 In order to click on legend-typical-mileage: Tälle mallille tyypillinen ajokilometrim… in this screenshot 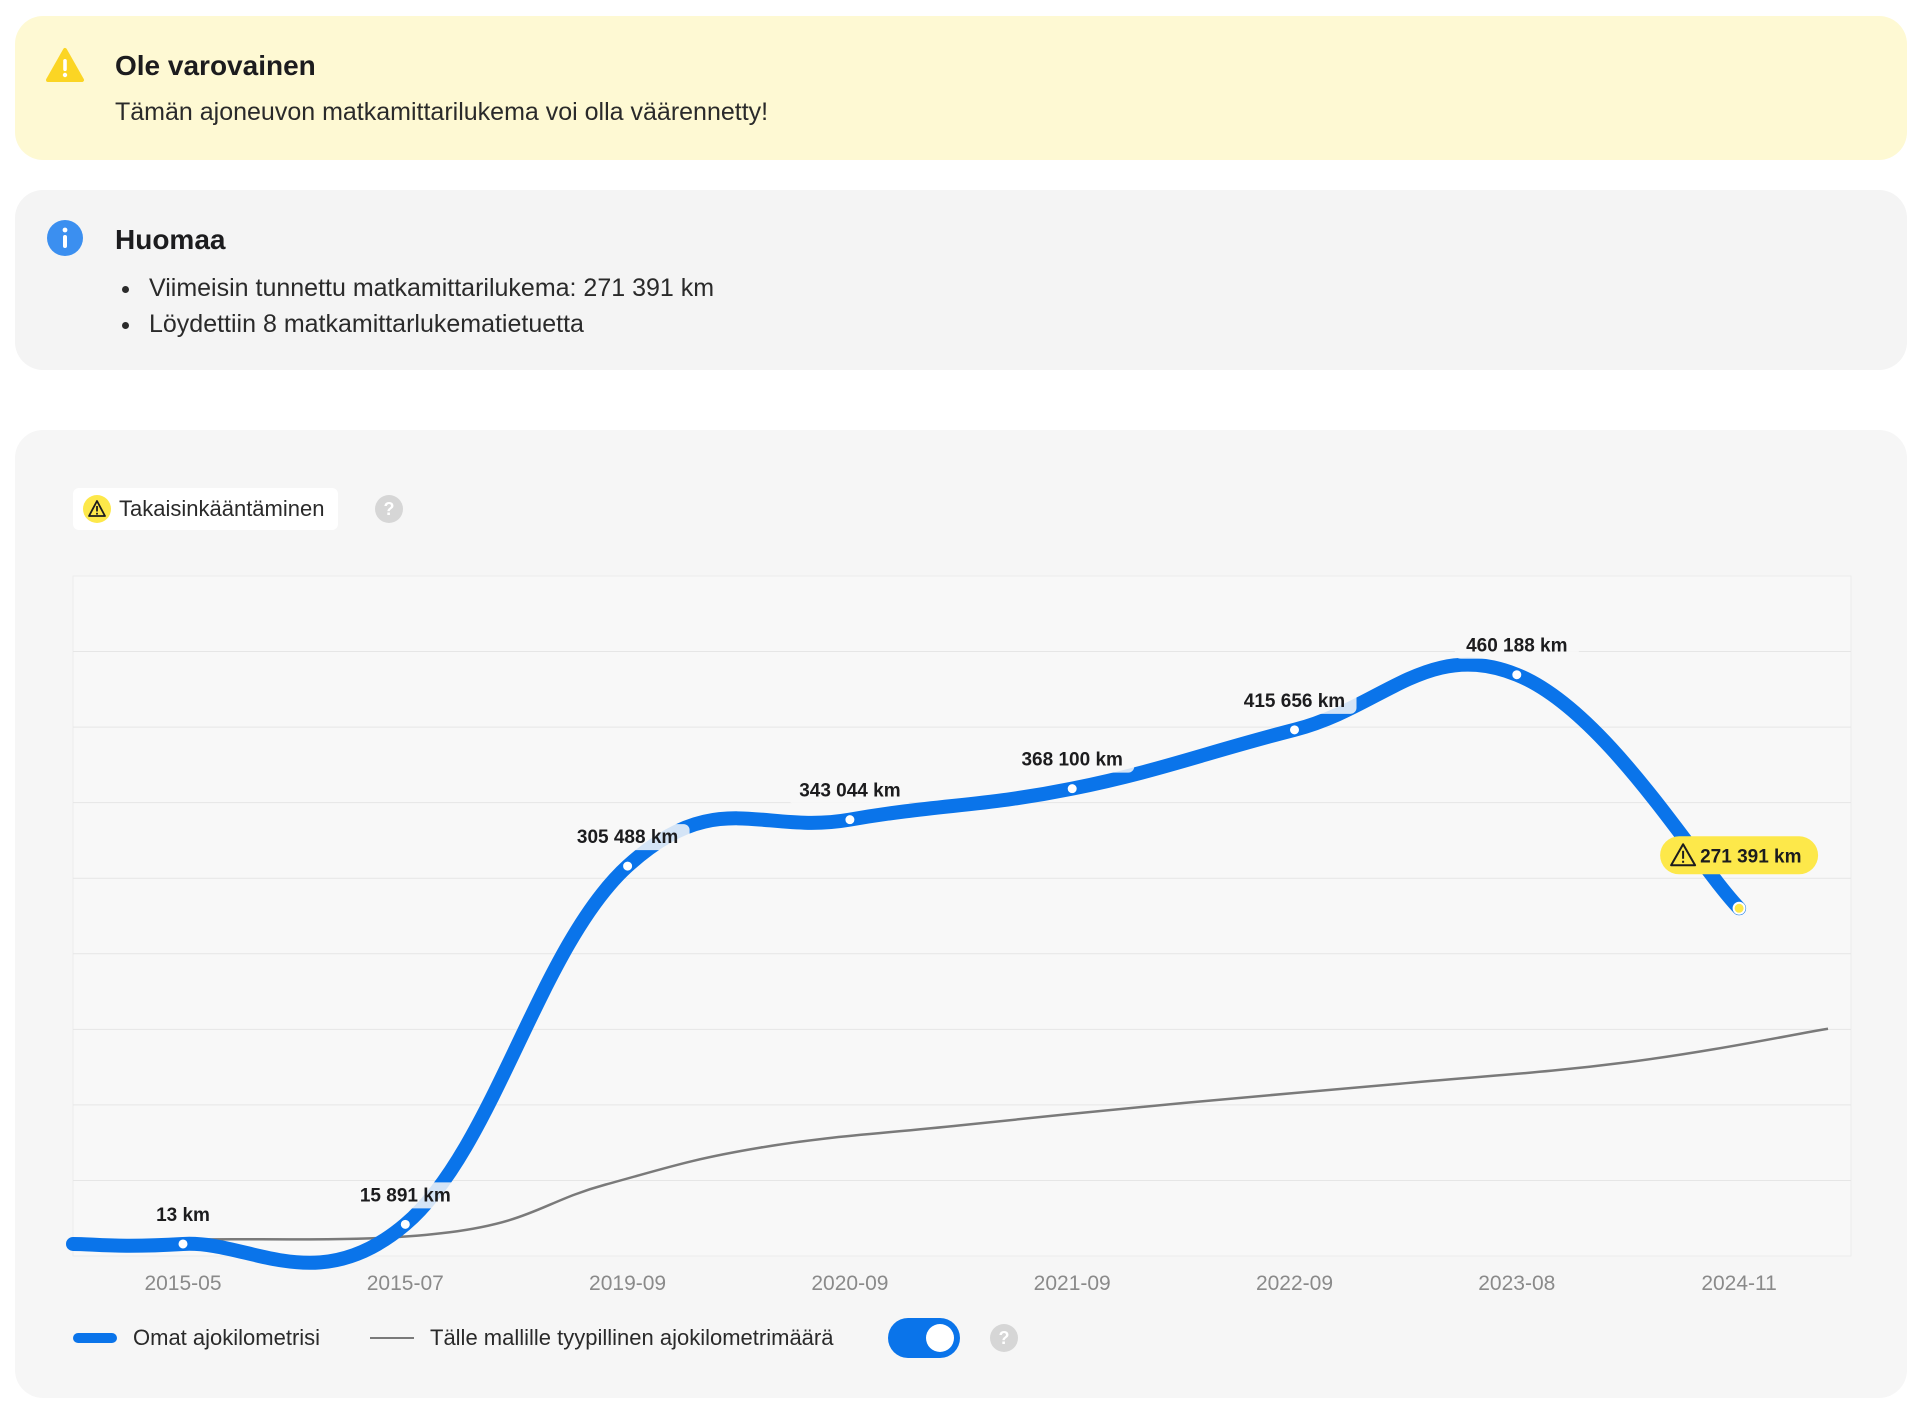, I will do `click(601, 1338)`.